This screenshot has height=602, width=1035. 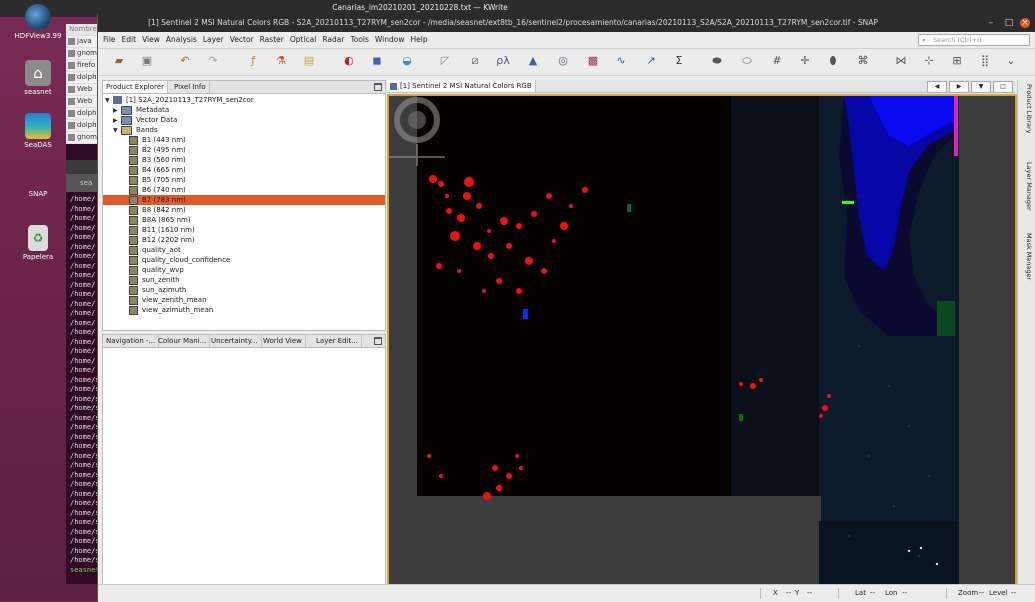 What do you see at coordinates (985, 61) in the screenshot?
I see `pixel-icon: ⣿` at bounding box center [985, 61].